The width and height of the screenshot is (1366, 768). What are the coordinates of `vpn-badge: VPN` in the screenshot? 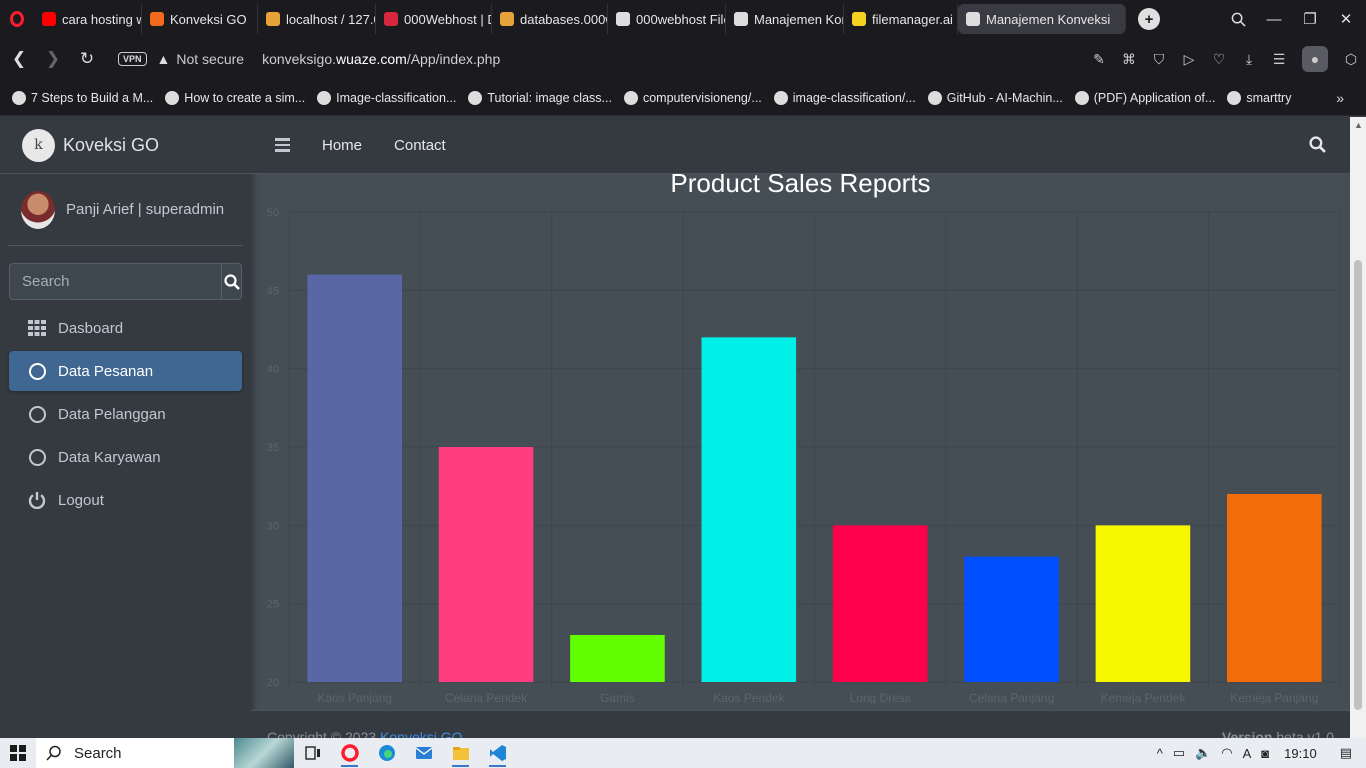 It's located at (132, 59).